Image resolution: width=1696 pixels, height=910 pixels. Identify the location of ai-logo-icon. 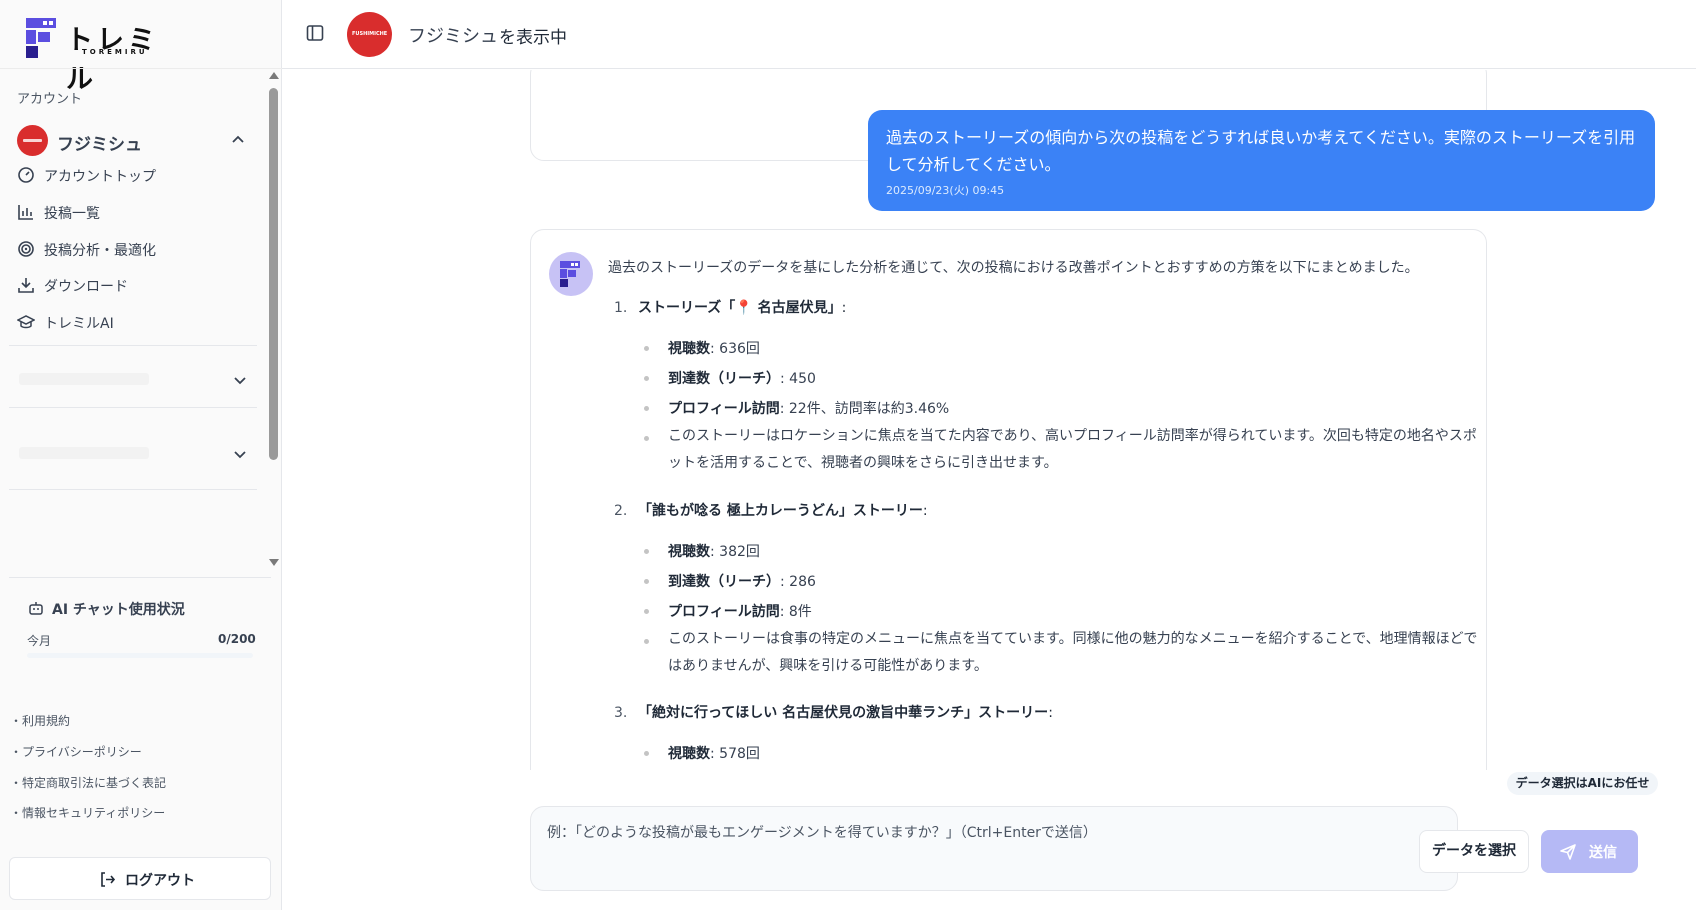
(570, 274).